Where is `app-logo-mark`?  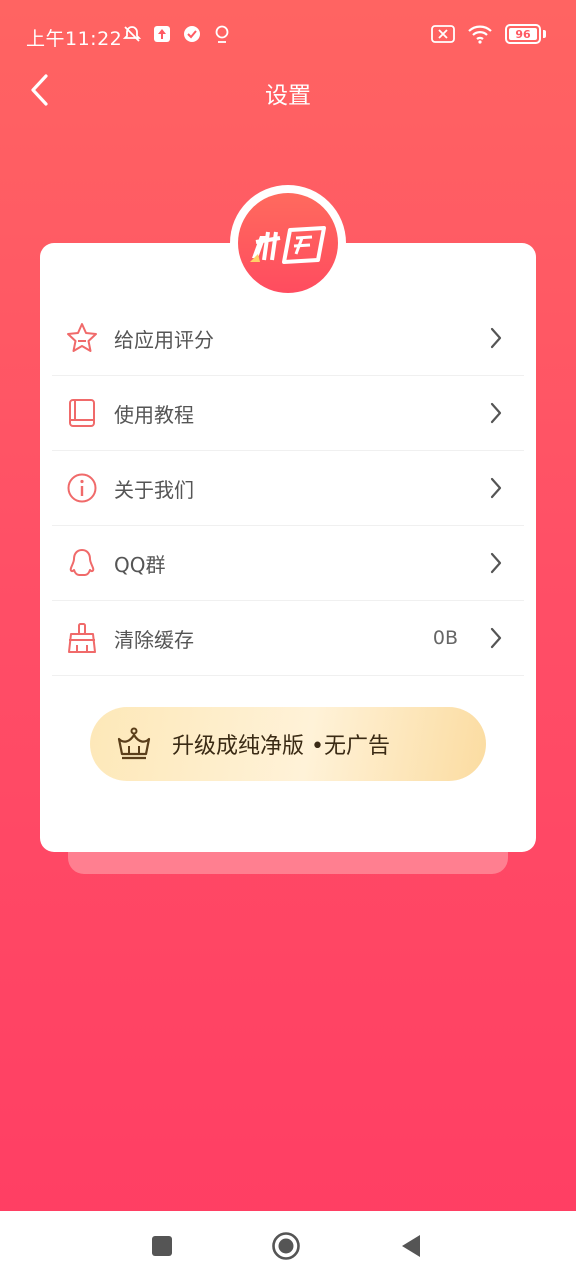
app-logo-mark is located at coordinates (288, 243).